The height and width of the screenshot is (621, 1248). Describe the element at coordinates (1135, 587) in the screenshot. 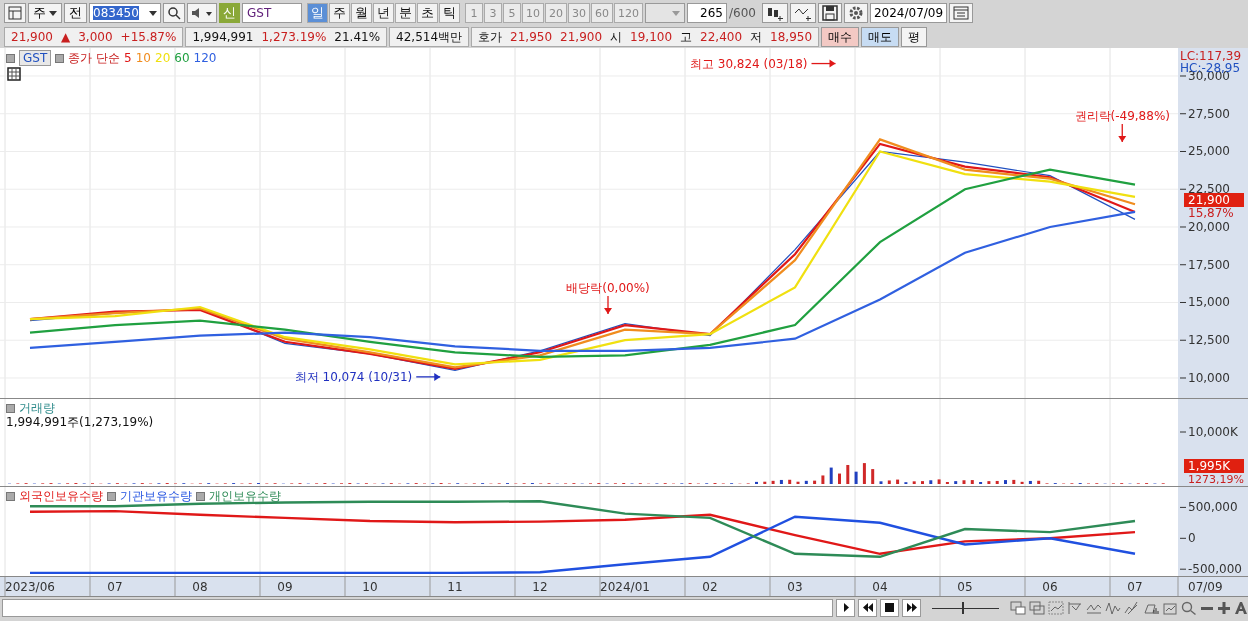

I see `axis-label: 07` at that location.